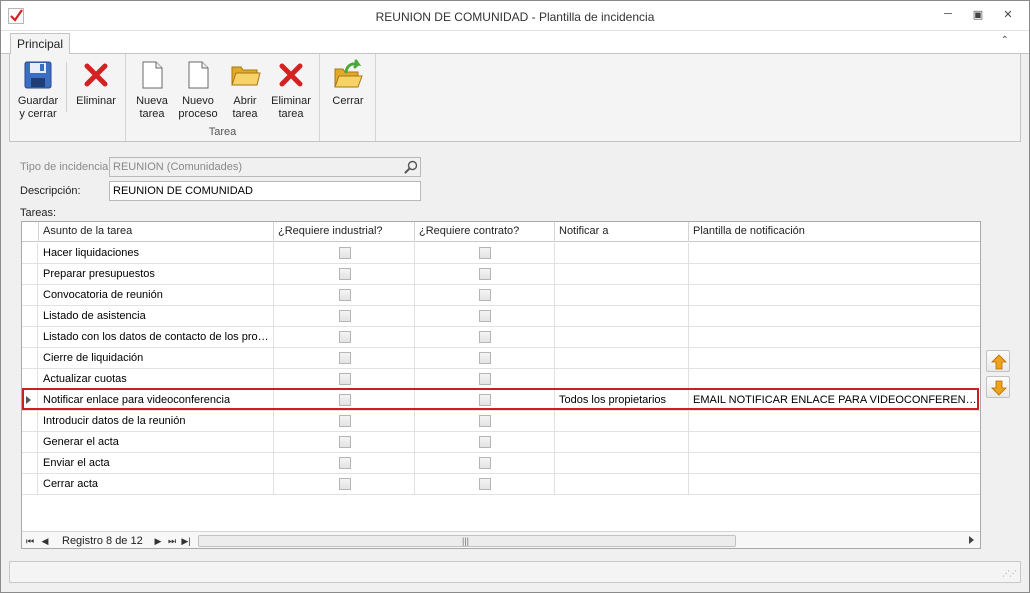  What do you see at coordinates (156, 421) in the screenshot?
I see `cell-asunto: Introducir datos de la reunión` at bounding box center [156, 421].